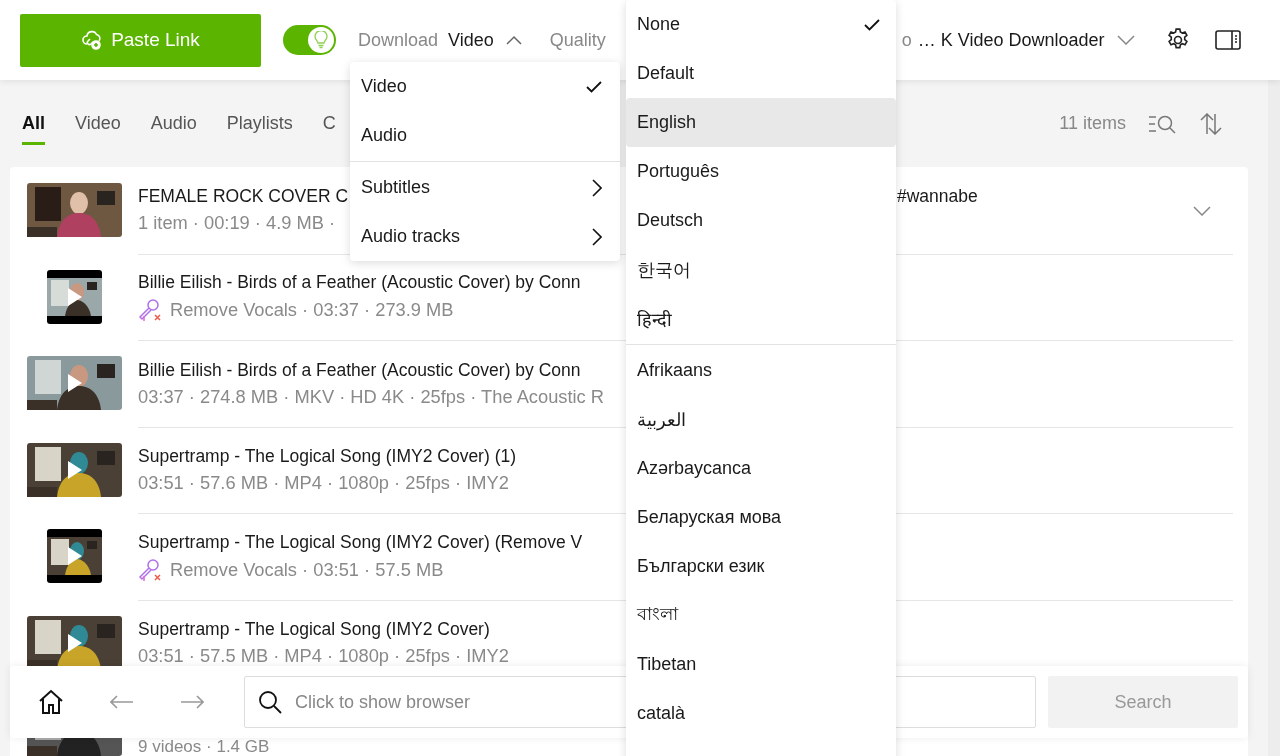 The width and height of the screenshot is (1280, 756). I want to click on item-details: 03:51 · 57.5 MB · MP4 · 1080p · 25fps · IMY2, so click(323, 656).